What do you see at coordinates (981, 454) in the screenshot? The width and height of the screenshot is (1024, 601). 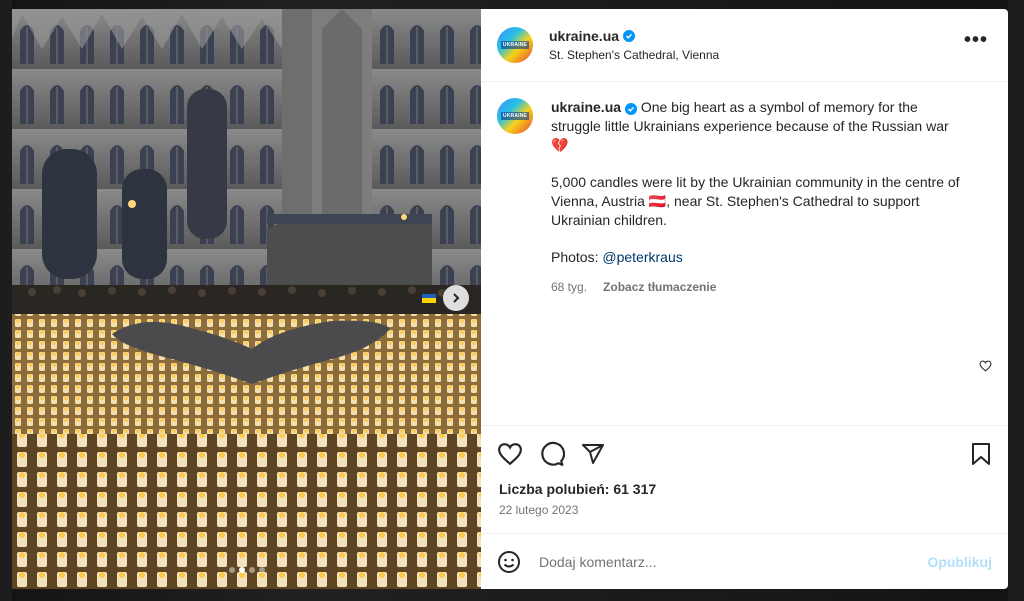 I see `bookmark-icon` at bounding box center [981, 454].